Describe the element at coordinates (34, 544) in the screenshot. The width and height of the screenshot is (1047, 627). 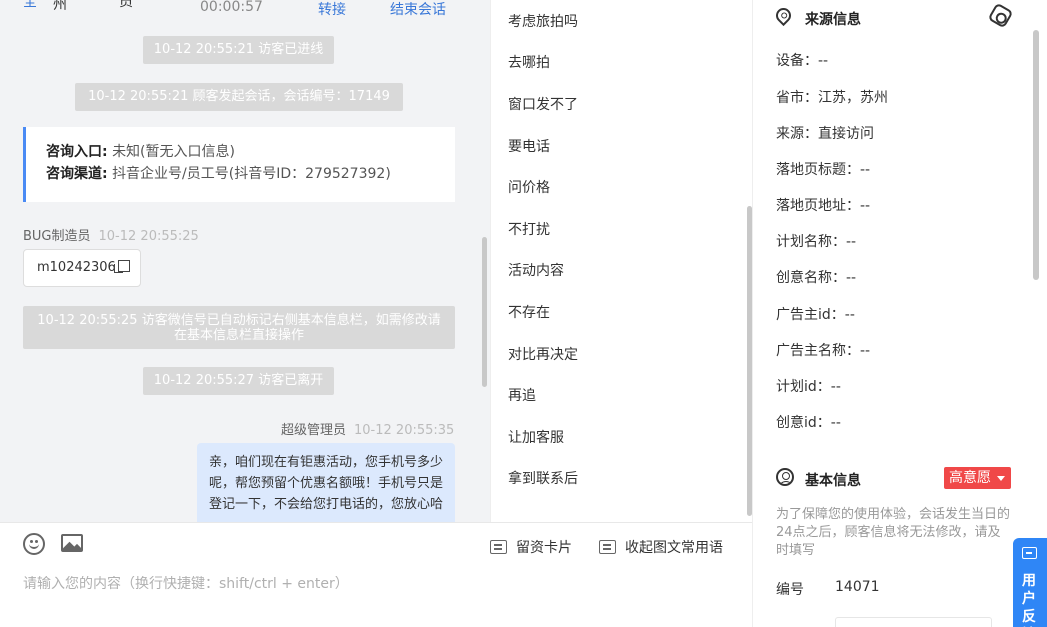
I see `emoji-icon` at that location.